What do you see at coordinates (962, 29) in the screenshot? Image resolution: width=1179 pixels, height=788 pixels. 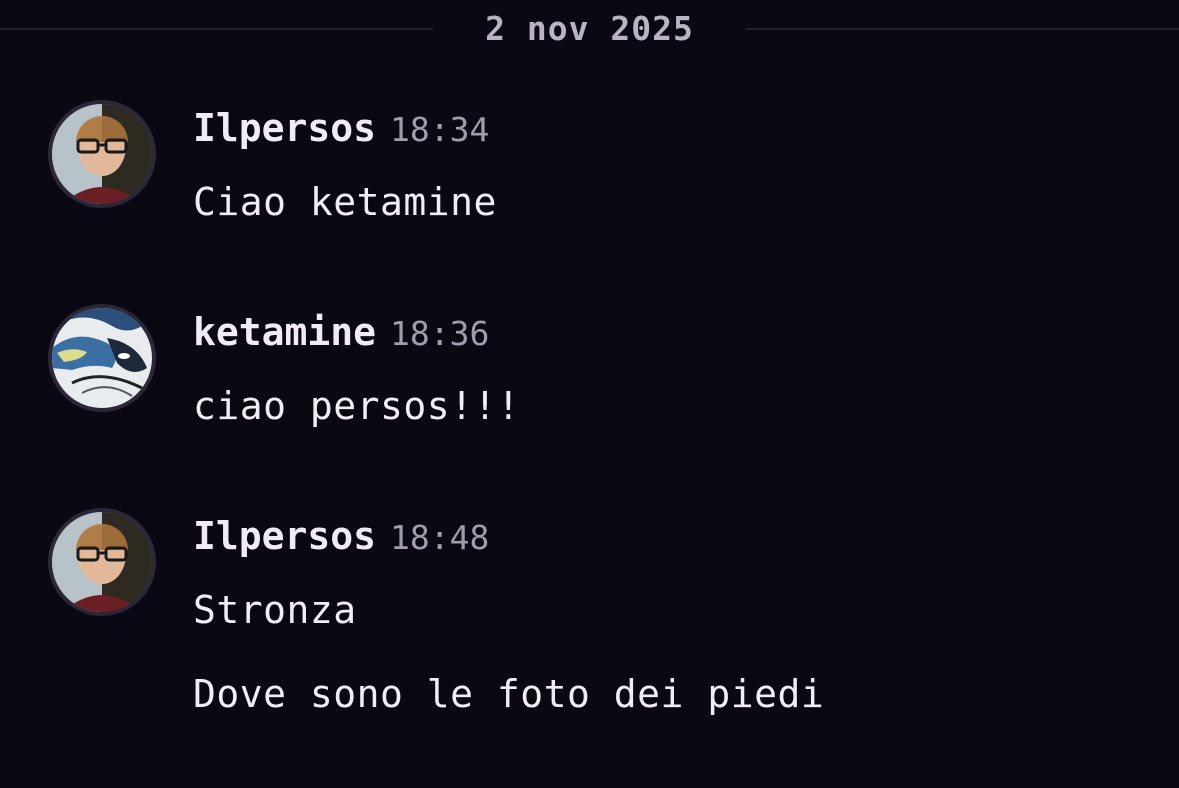 I see `divider-line-right` at bounding box center [962, 29].